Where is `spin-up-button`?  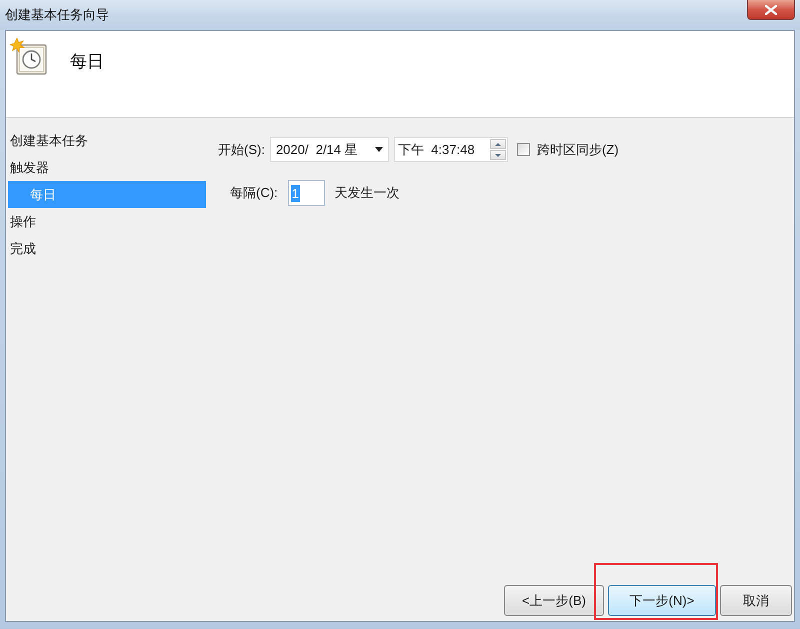 spin-up-button is located at coordinates (498, 144).